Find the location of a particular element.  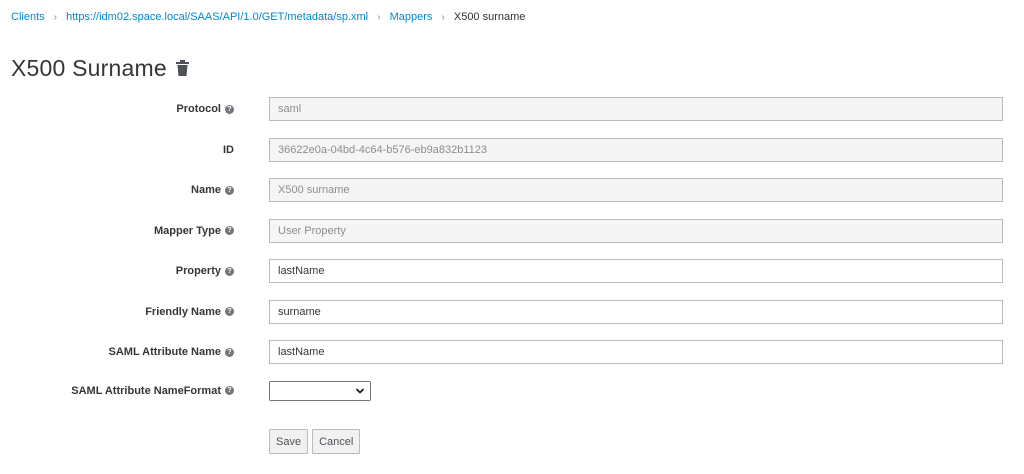

saml-attribute-nameformat-row: SAML Attribute NameFormat ? is located at coordinates (512, 400).